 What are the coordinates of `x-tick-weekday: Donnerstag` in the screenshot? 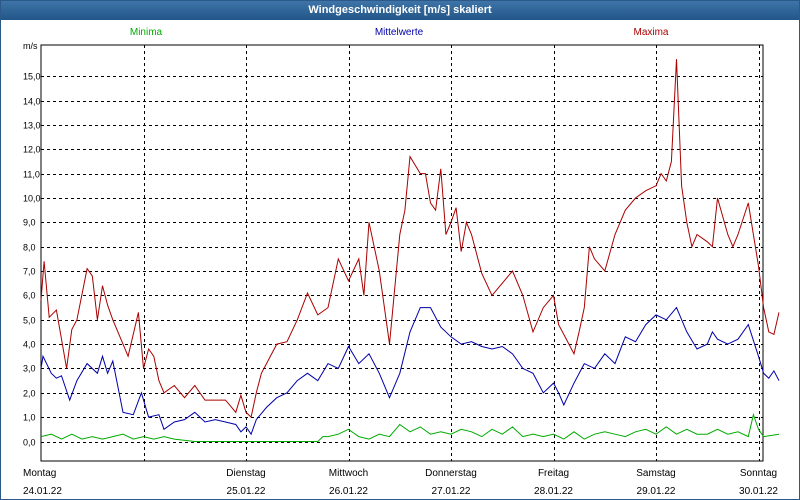 It's located at (451, 473).